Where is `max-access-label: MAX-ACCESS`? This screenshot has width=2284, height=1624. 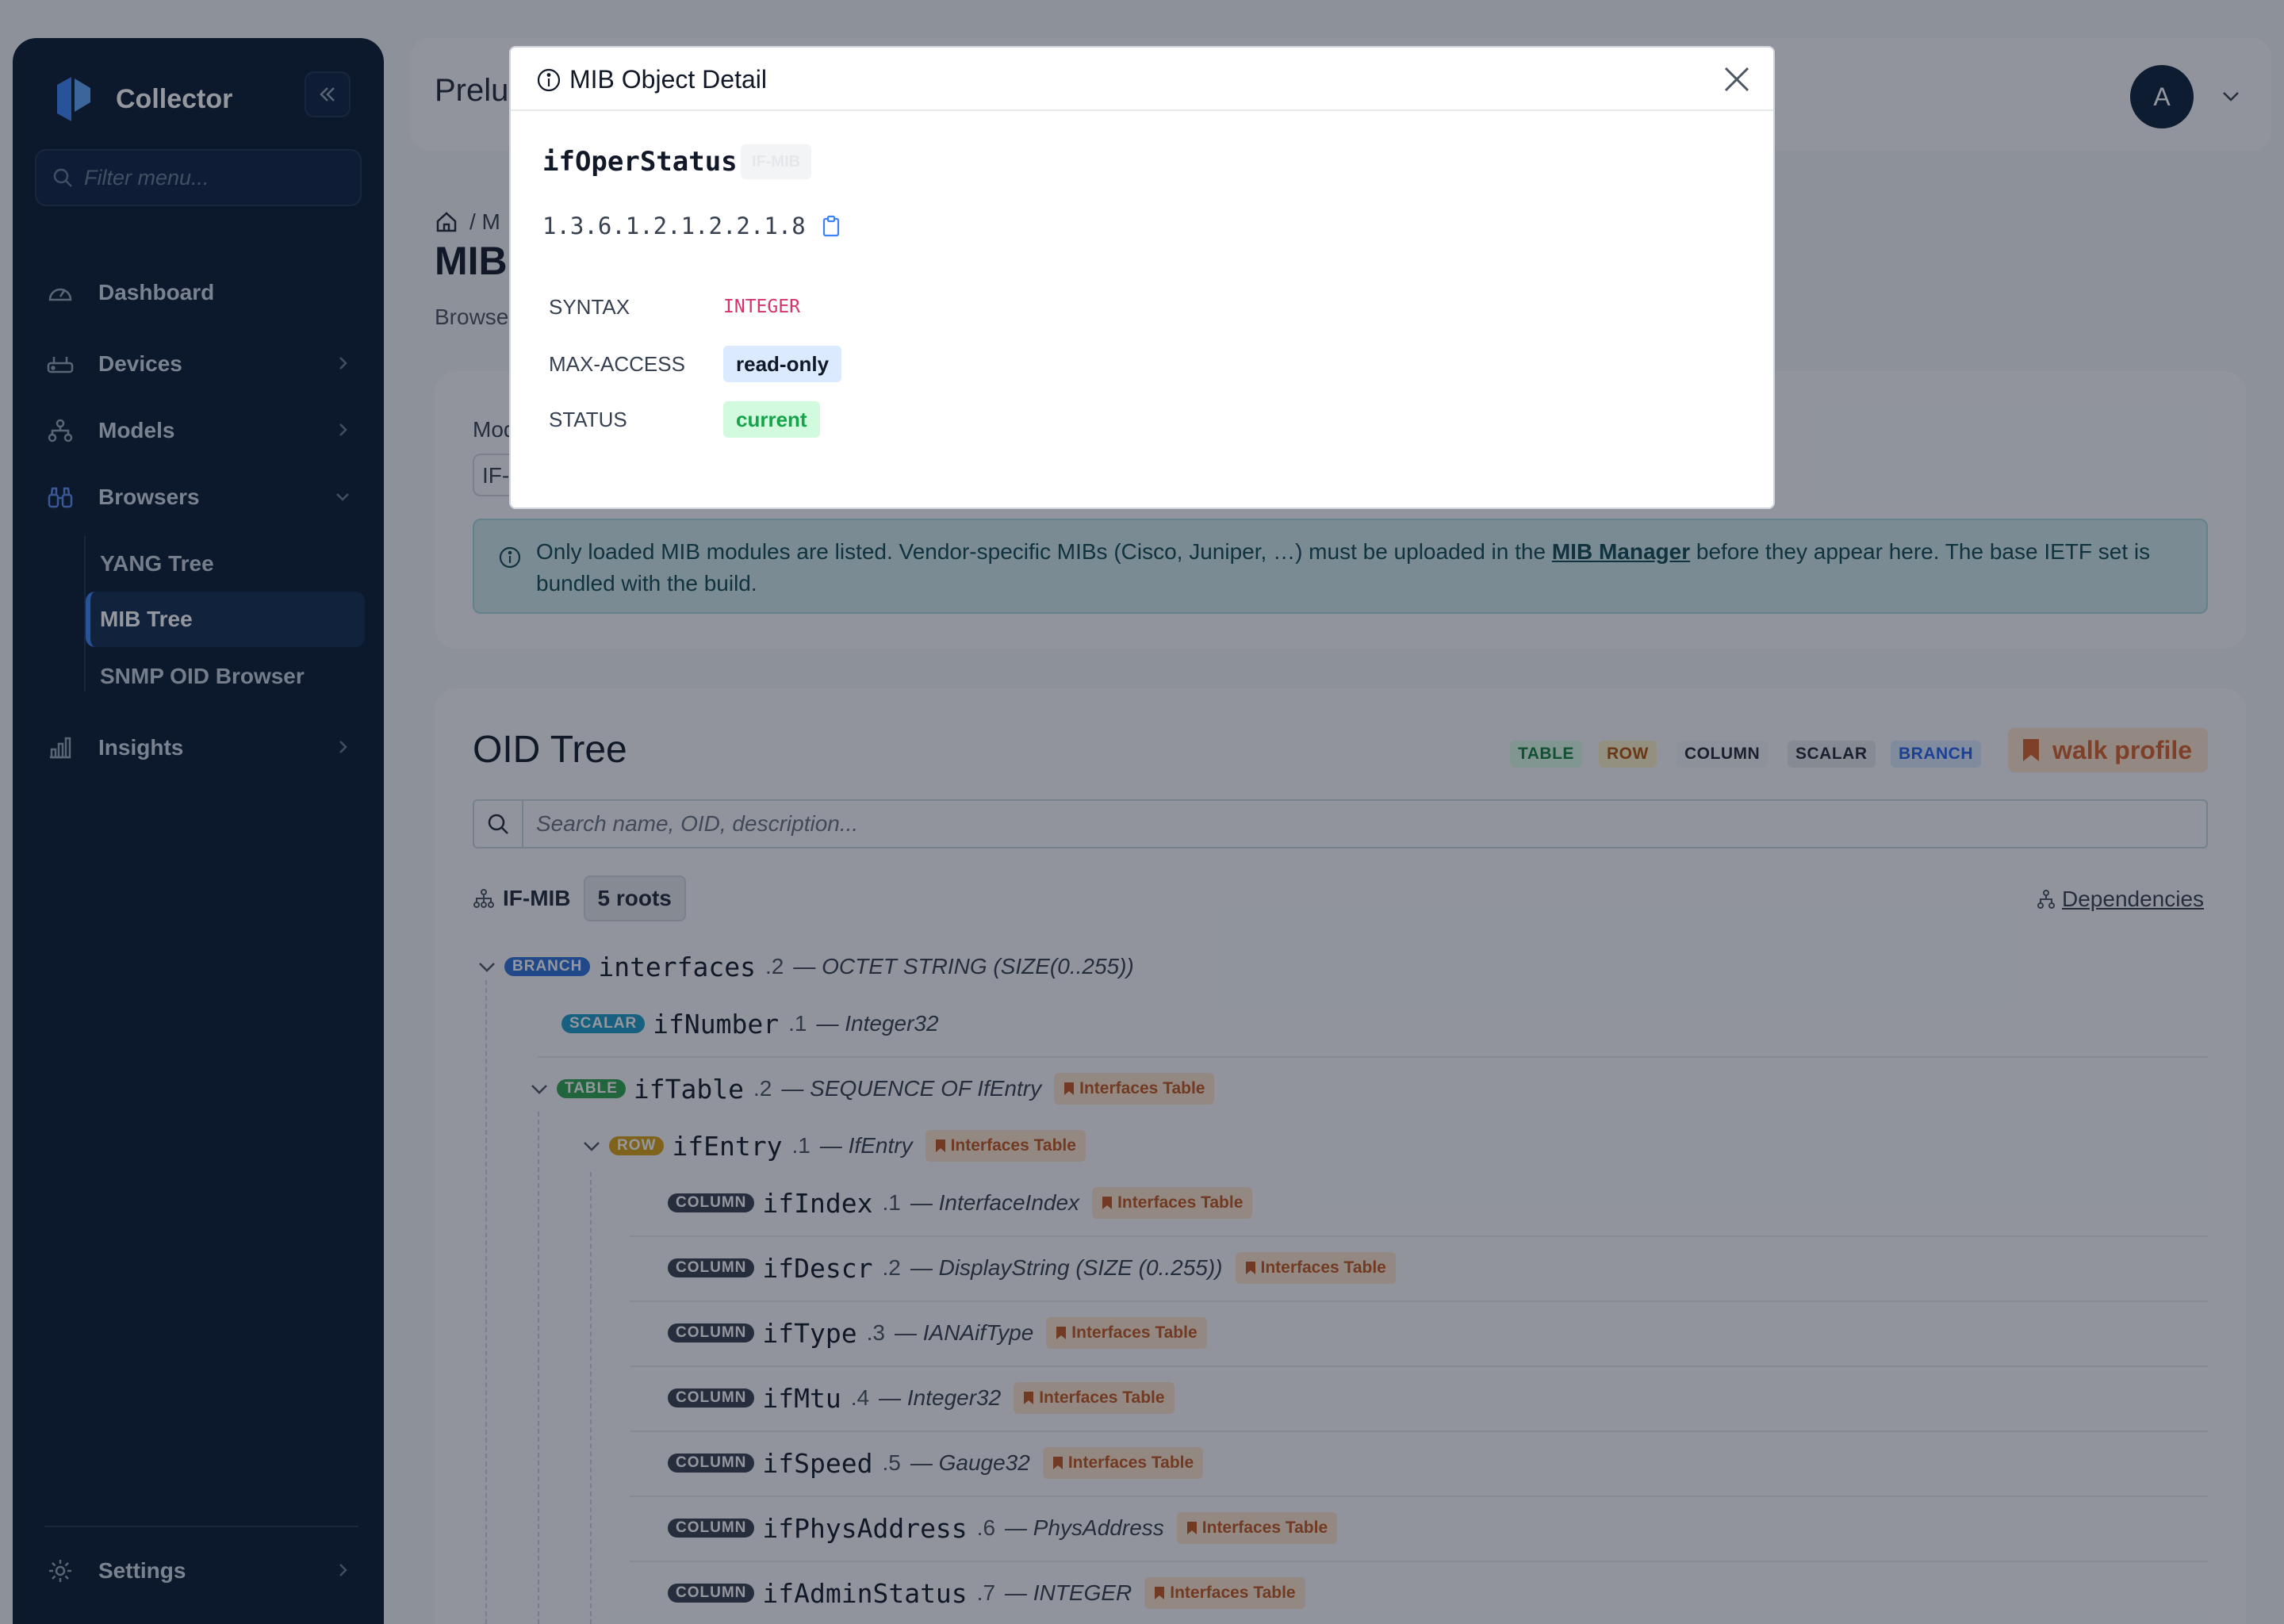 max-access-label: MAX-ACCESS is located at coordinates (617, 364).